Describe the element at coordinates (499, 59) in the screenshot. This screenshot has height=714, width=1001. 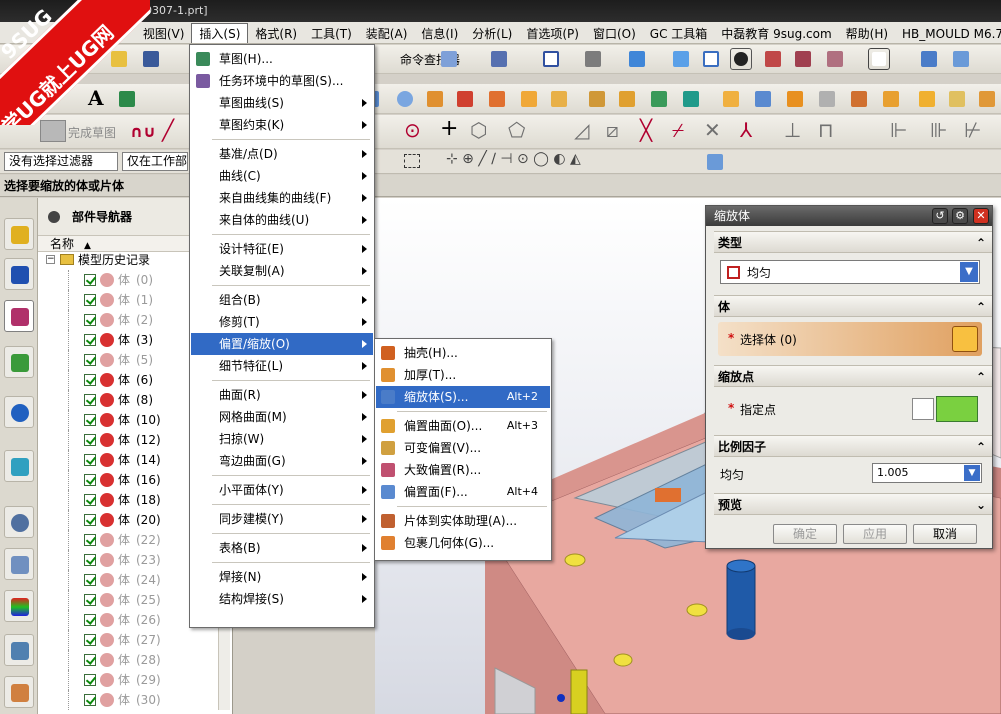
I see `select-icon` at that location.